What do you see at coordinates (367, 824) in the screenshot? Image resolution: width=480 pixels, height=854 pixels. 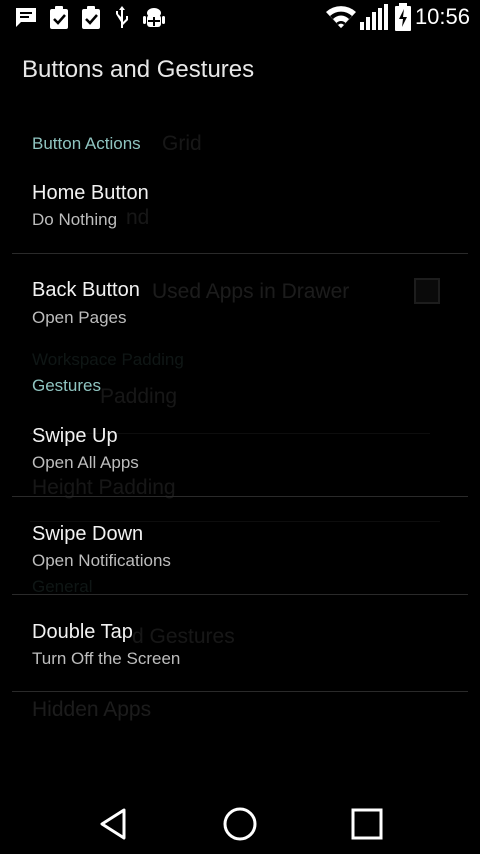 I see `recents-icon` at bounding box center [367, 824].